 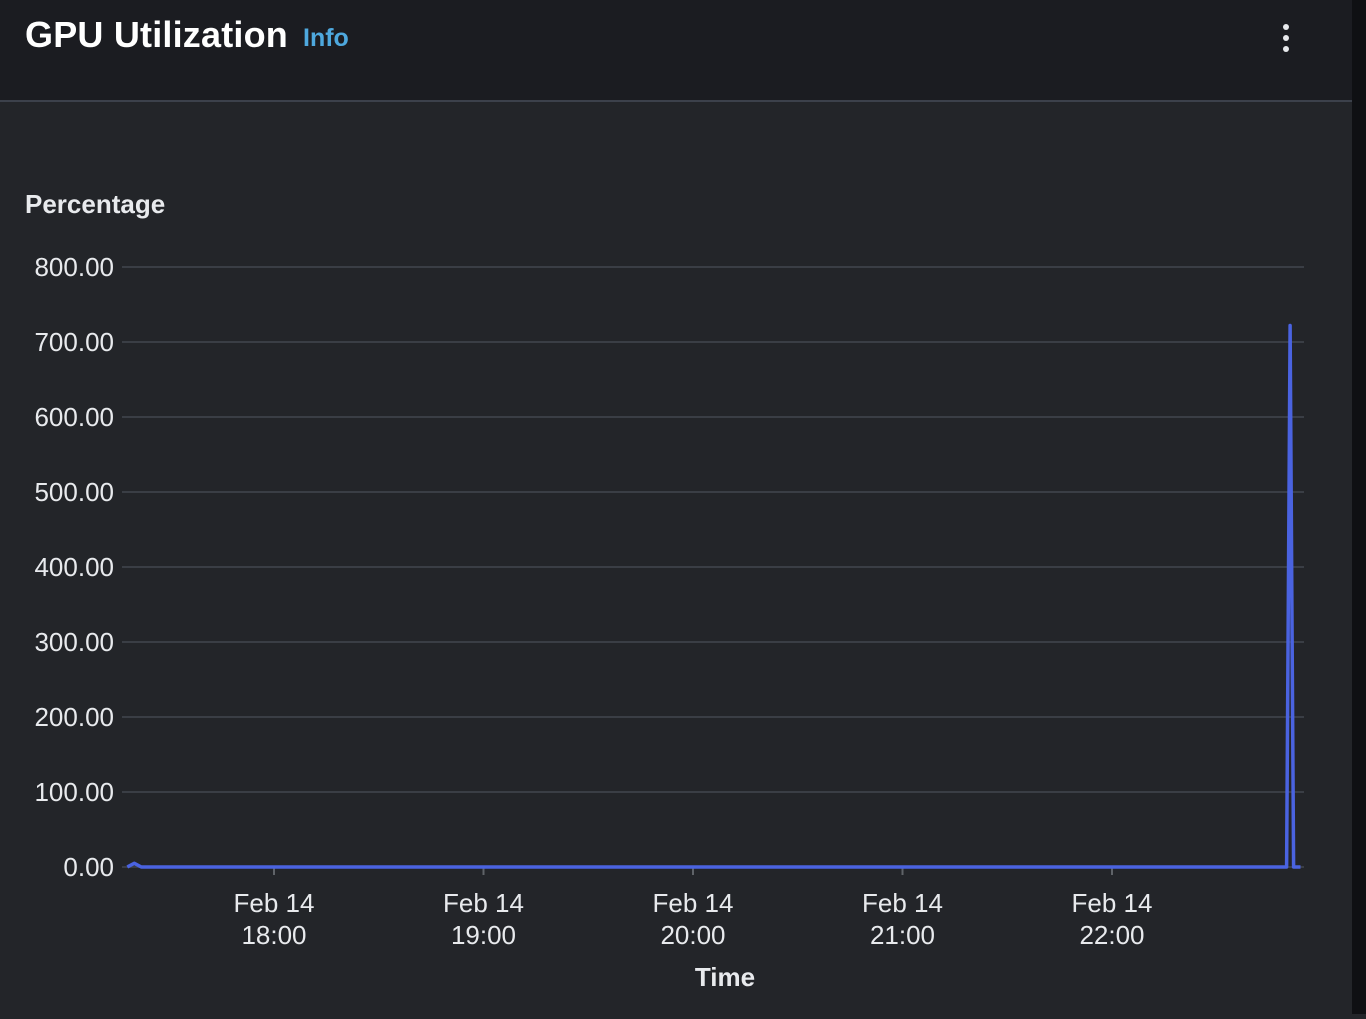 I want to click on x-tick-time-label: 22:00, so click(x=1111, y=935).